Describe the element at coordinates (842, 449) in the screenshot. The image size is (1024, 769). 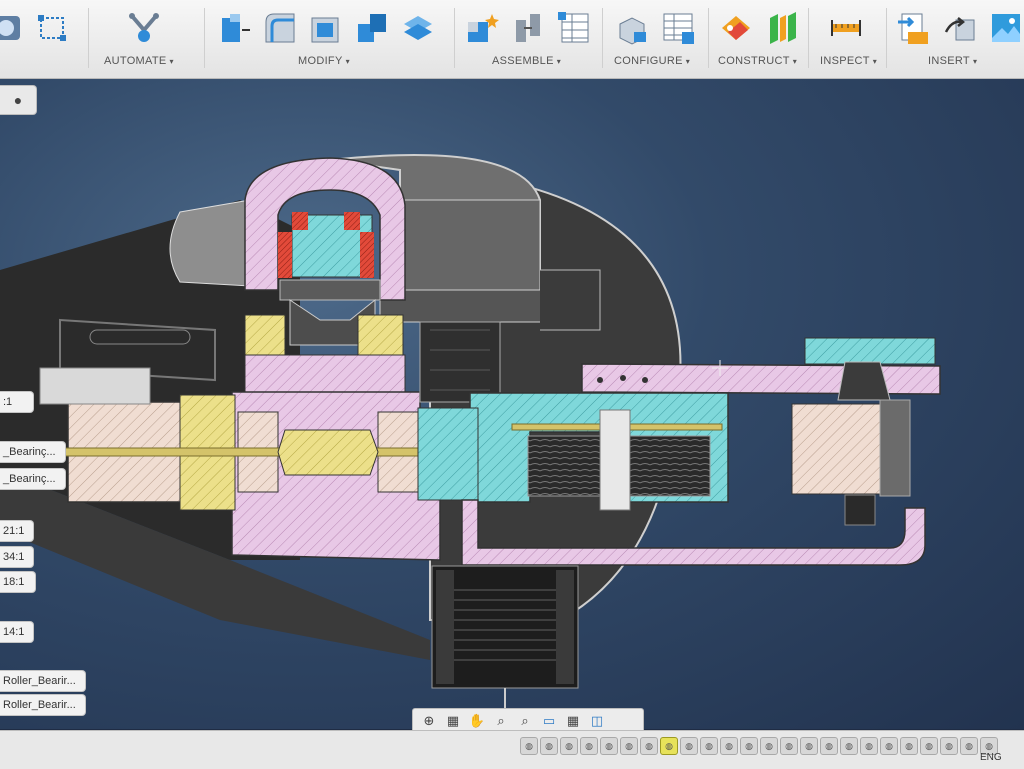
I see `right-motor-section` at that location.